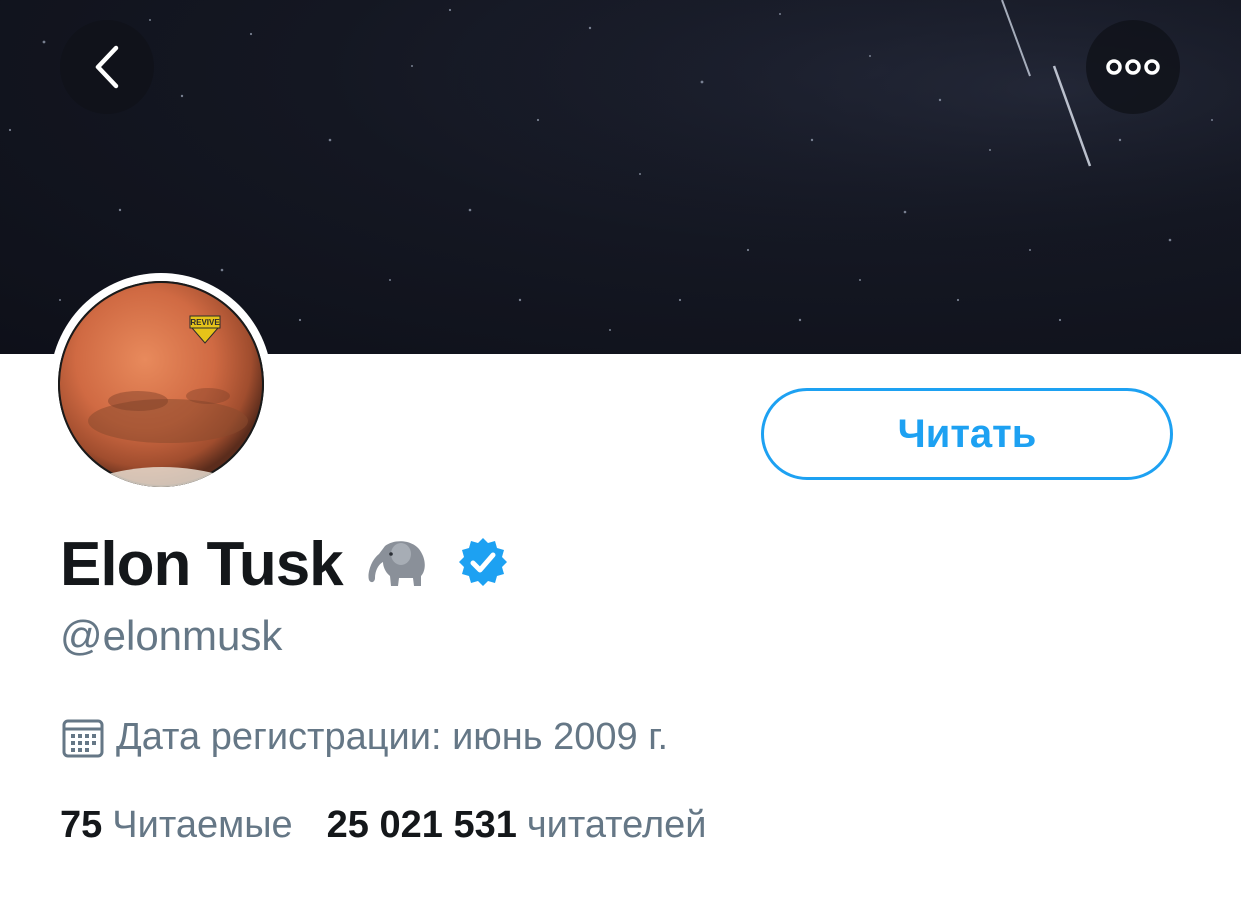 The image size is (1241, 906). Describe the element at coordinates (83, 738) in the screenshot. I see `calendar-icon` at that location.